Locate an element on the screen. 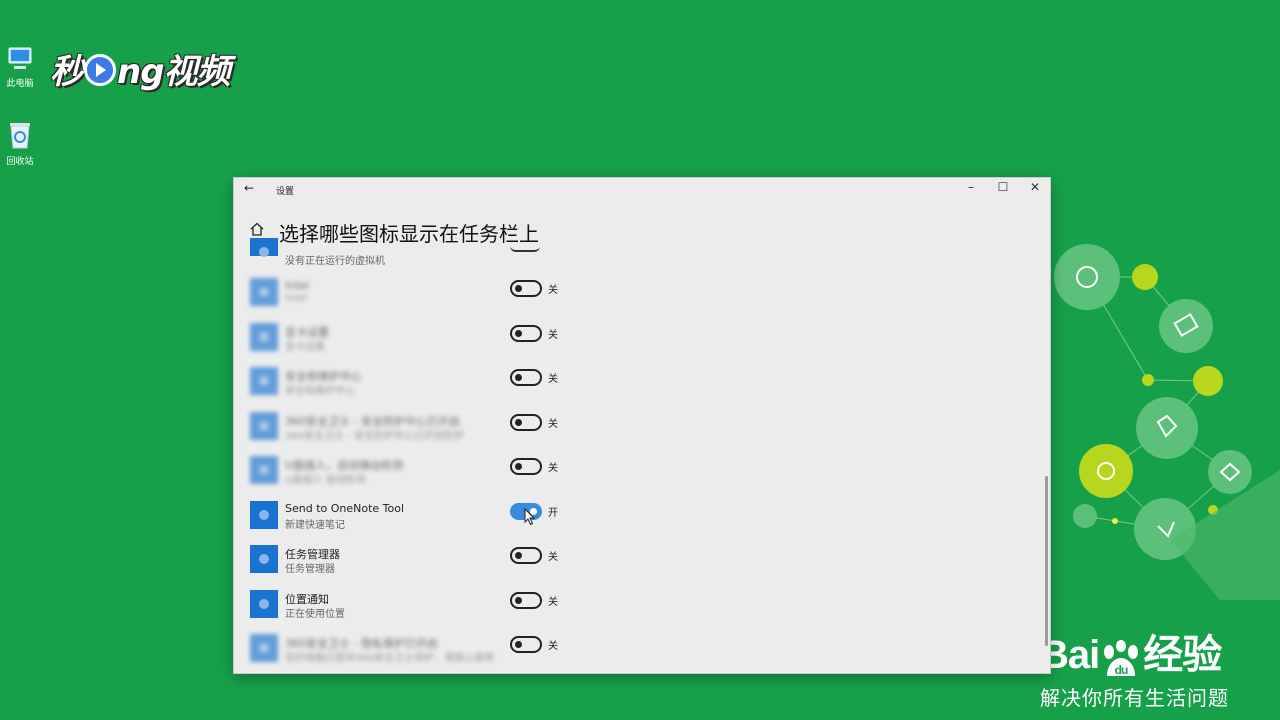 This screenshot has width=1280, height=720. app-description: 360安全卫士 - 安全防护中心已开启防护 is located at coordinates (375, 436).